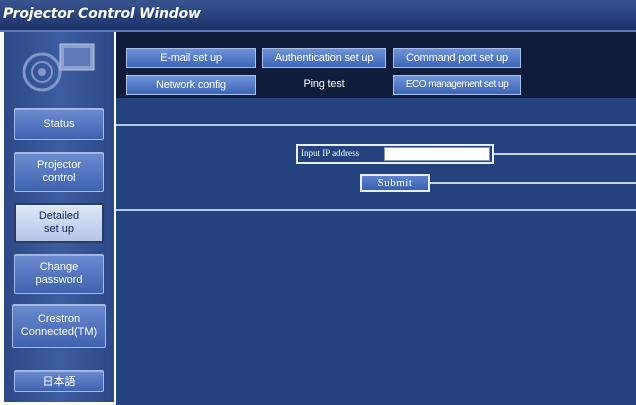 This screenshot has height=405, width=636. What do you see at coordinates (318, 16) in the screenshot?
I see `title-bar: Projector Control Window` at bounding box center [318, 16].